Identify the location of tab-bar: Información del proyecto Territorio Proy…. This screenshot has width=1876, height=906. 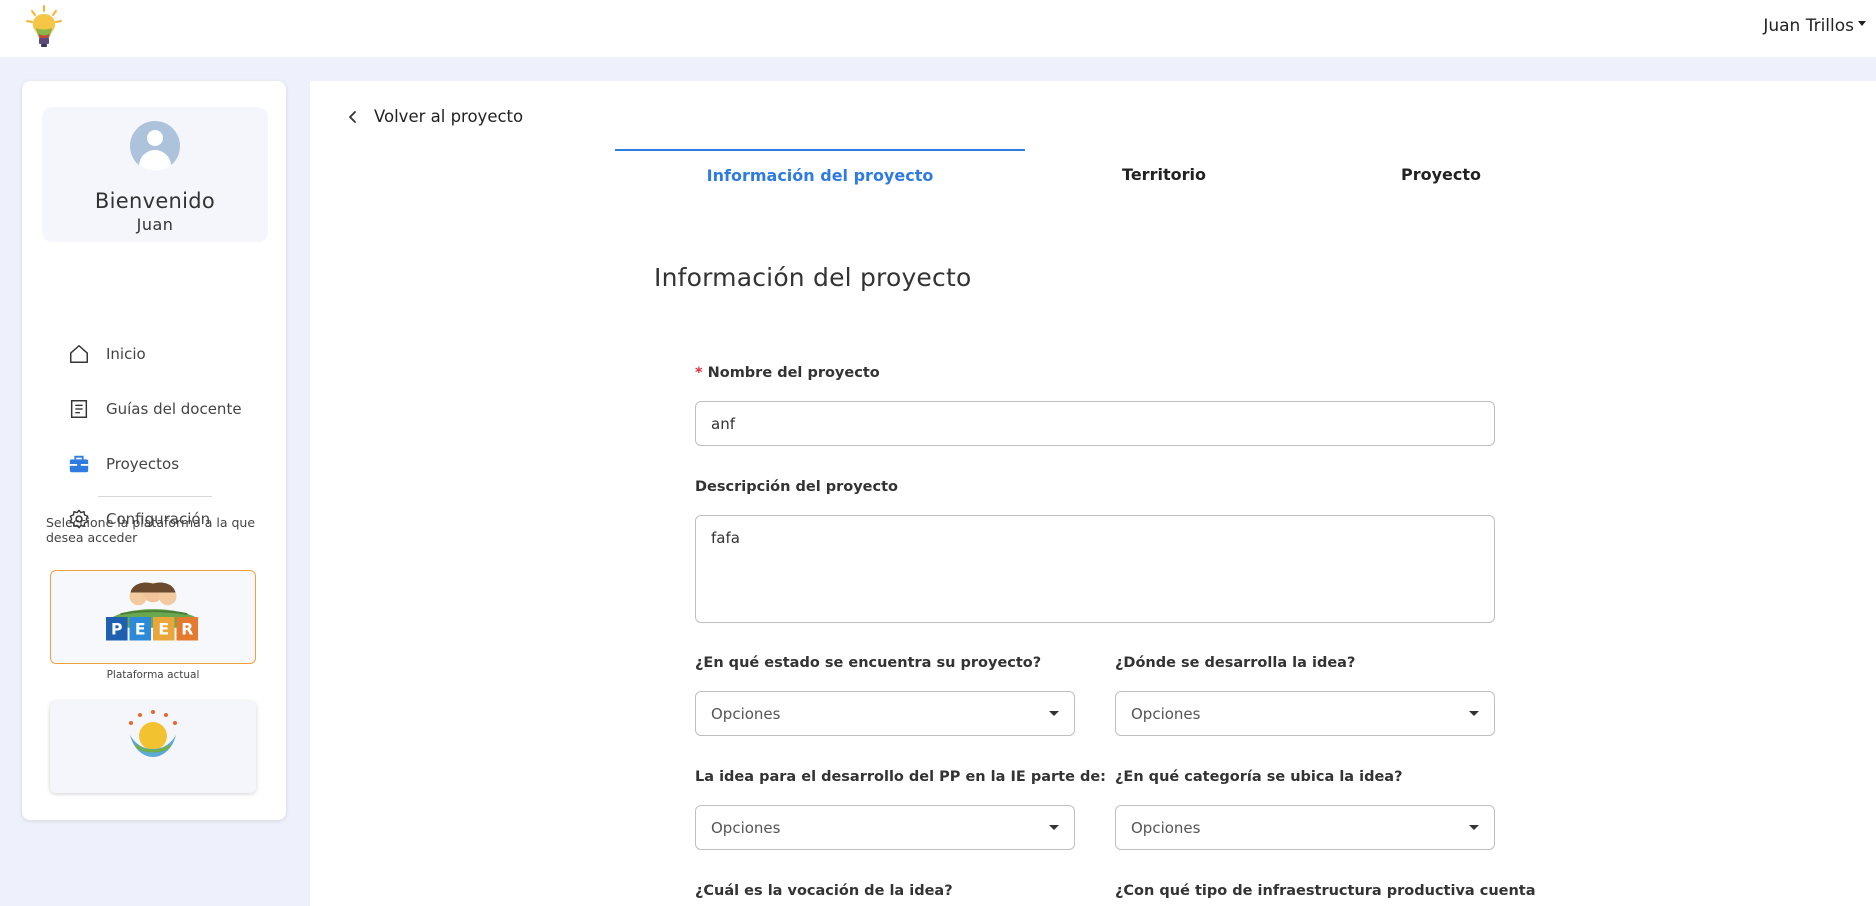
(1064, 174).